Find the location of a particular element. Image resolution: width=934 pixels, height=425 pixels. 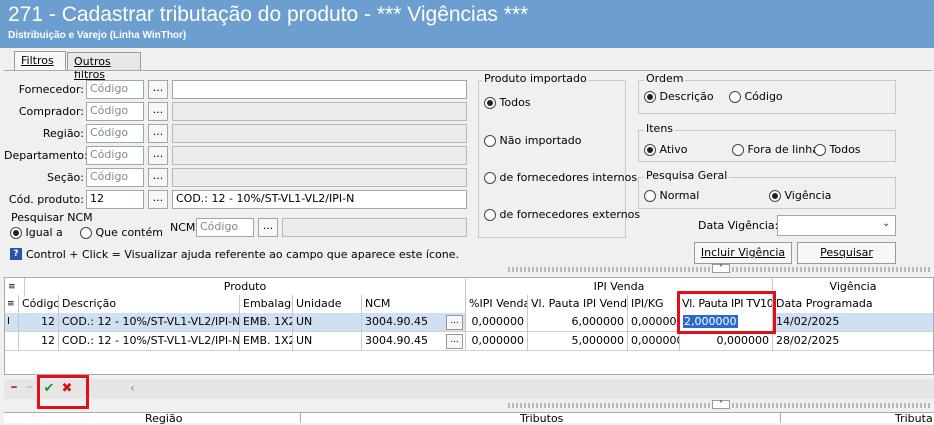

cell-data-programada: 14/02/2025 is located at coordinates (853, 322).